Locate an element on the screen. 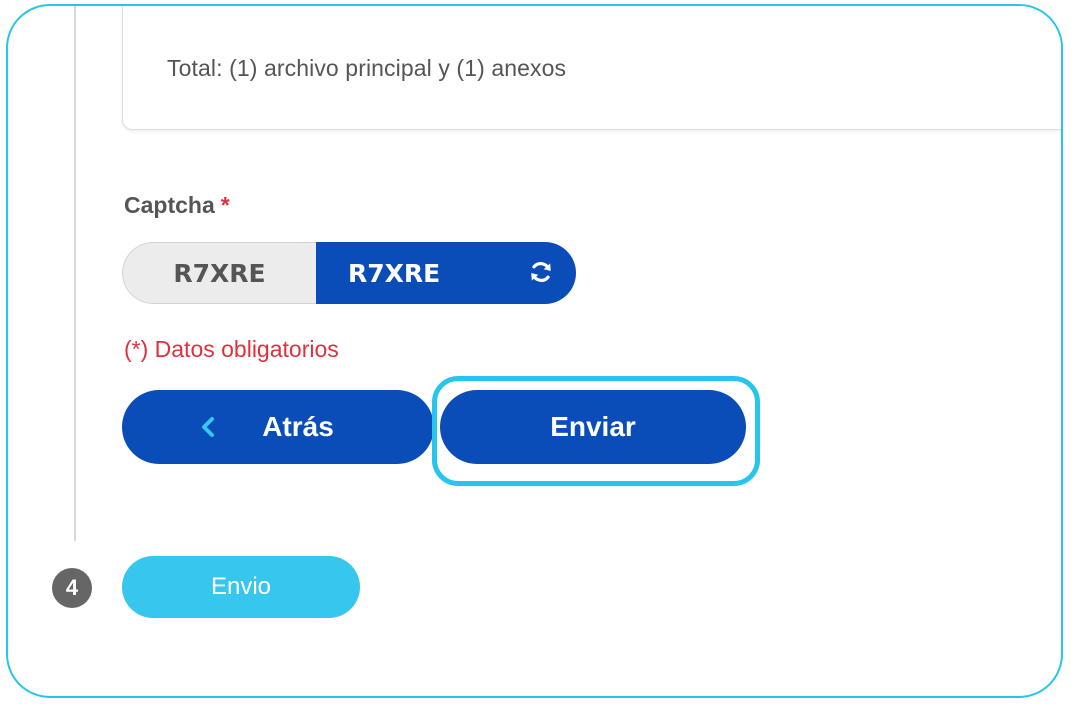  step-number-badge: 4 is located at coordinates (72, 588).